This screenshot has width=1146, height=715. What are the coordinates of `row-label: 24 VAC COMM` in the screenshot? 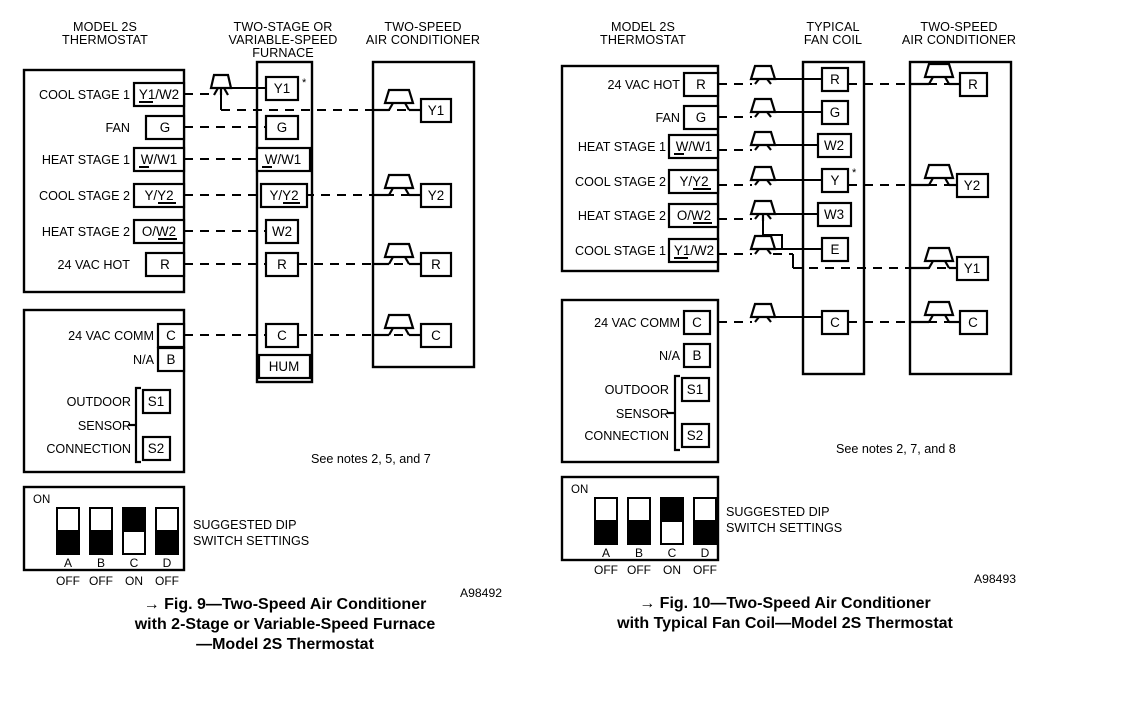 It's located at (637, 323).